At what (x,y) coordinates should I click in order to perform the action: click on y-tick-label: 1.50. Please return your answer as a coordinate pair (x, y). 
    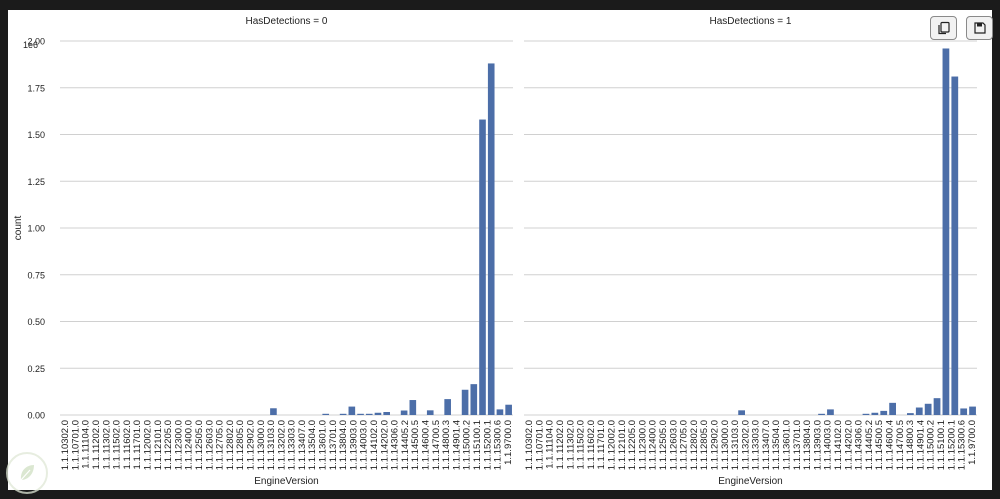
    Looking at the image, I should click on (36, 135).